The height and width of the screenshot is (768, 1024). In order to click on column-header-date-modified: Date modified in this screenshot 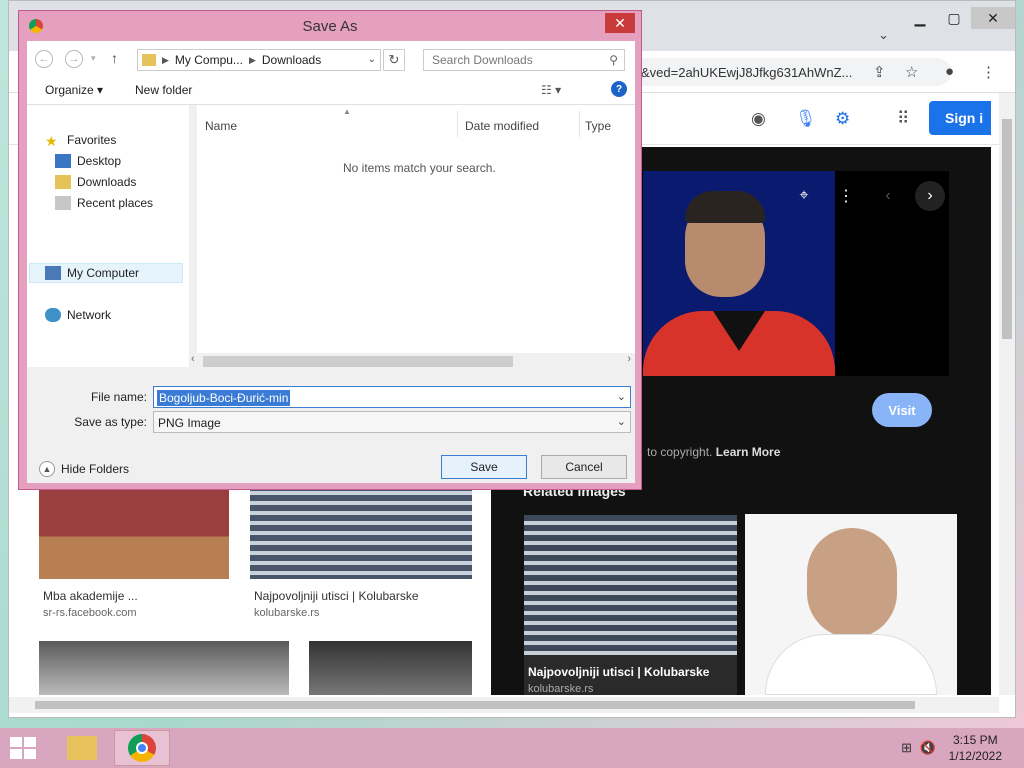, I will do `click(502, 126)`.